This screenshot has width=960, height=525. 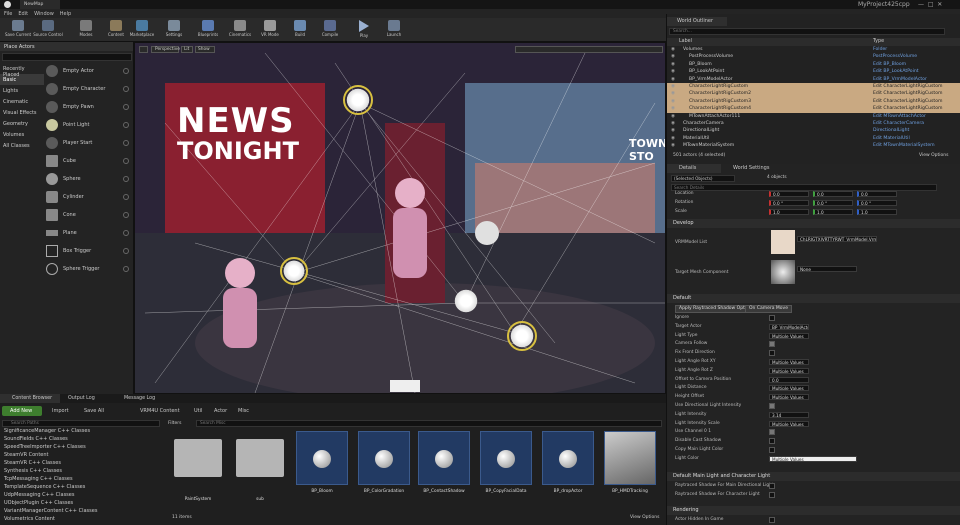 I want to click on category-geometry: Geometry, so click(x=22, y=123).